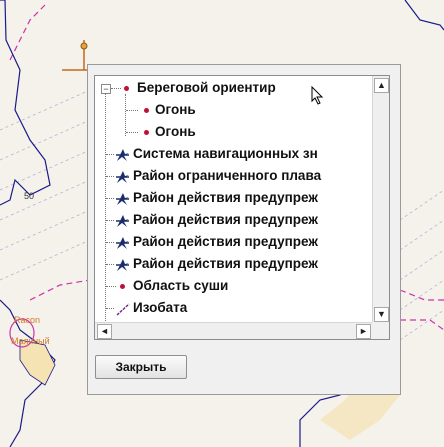  What do you see at coordinates (225, 264) in the screenshot?
I see `tree-item-warning-area-4: Район действия предупреж` at bounding box center [225, 264].